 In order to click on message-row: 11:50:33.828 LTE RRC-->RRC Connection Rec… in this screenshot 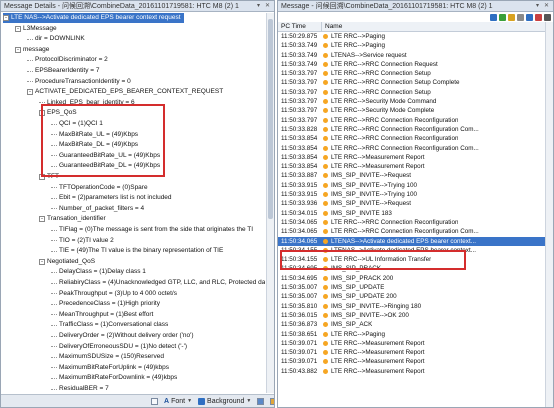, I will do `click(411, 129)`.